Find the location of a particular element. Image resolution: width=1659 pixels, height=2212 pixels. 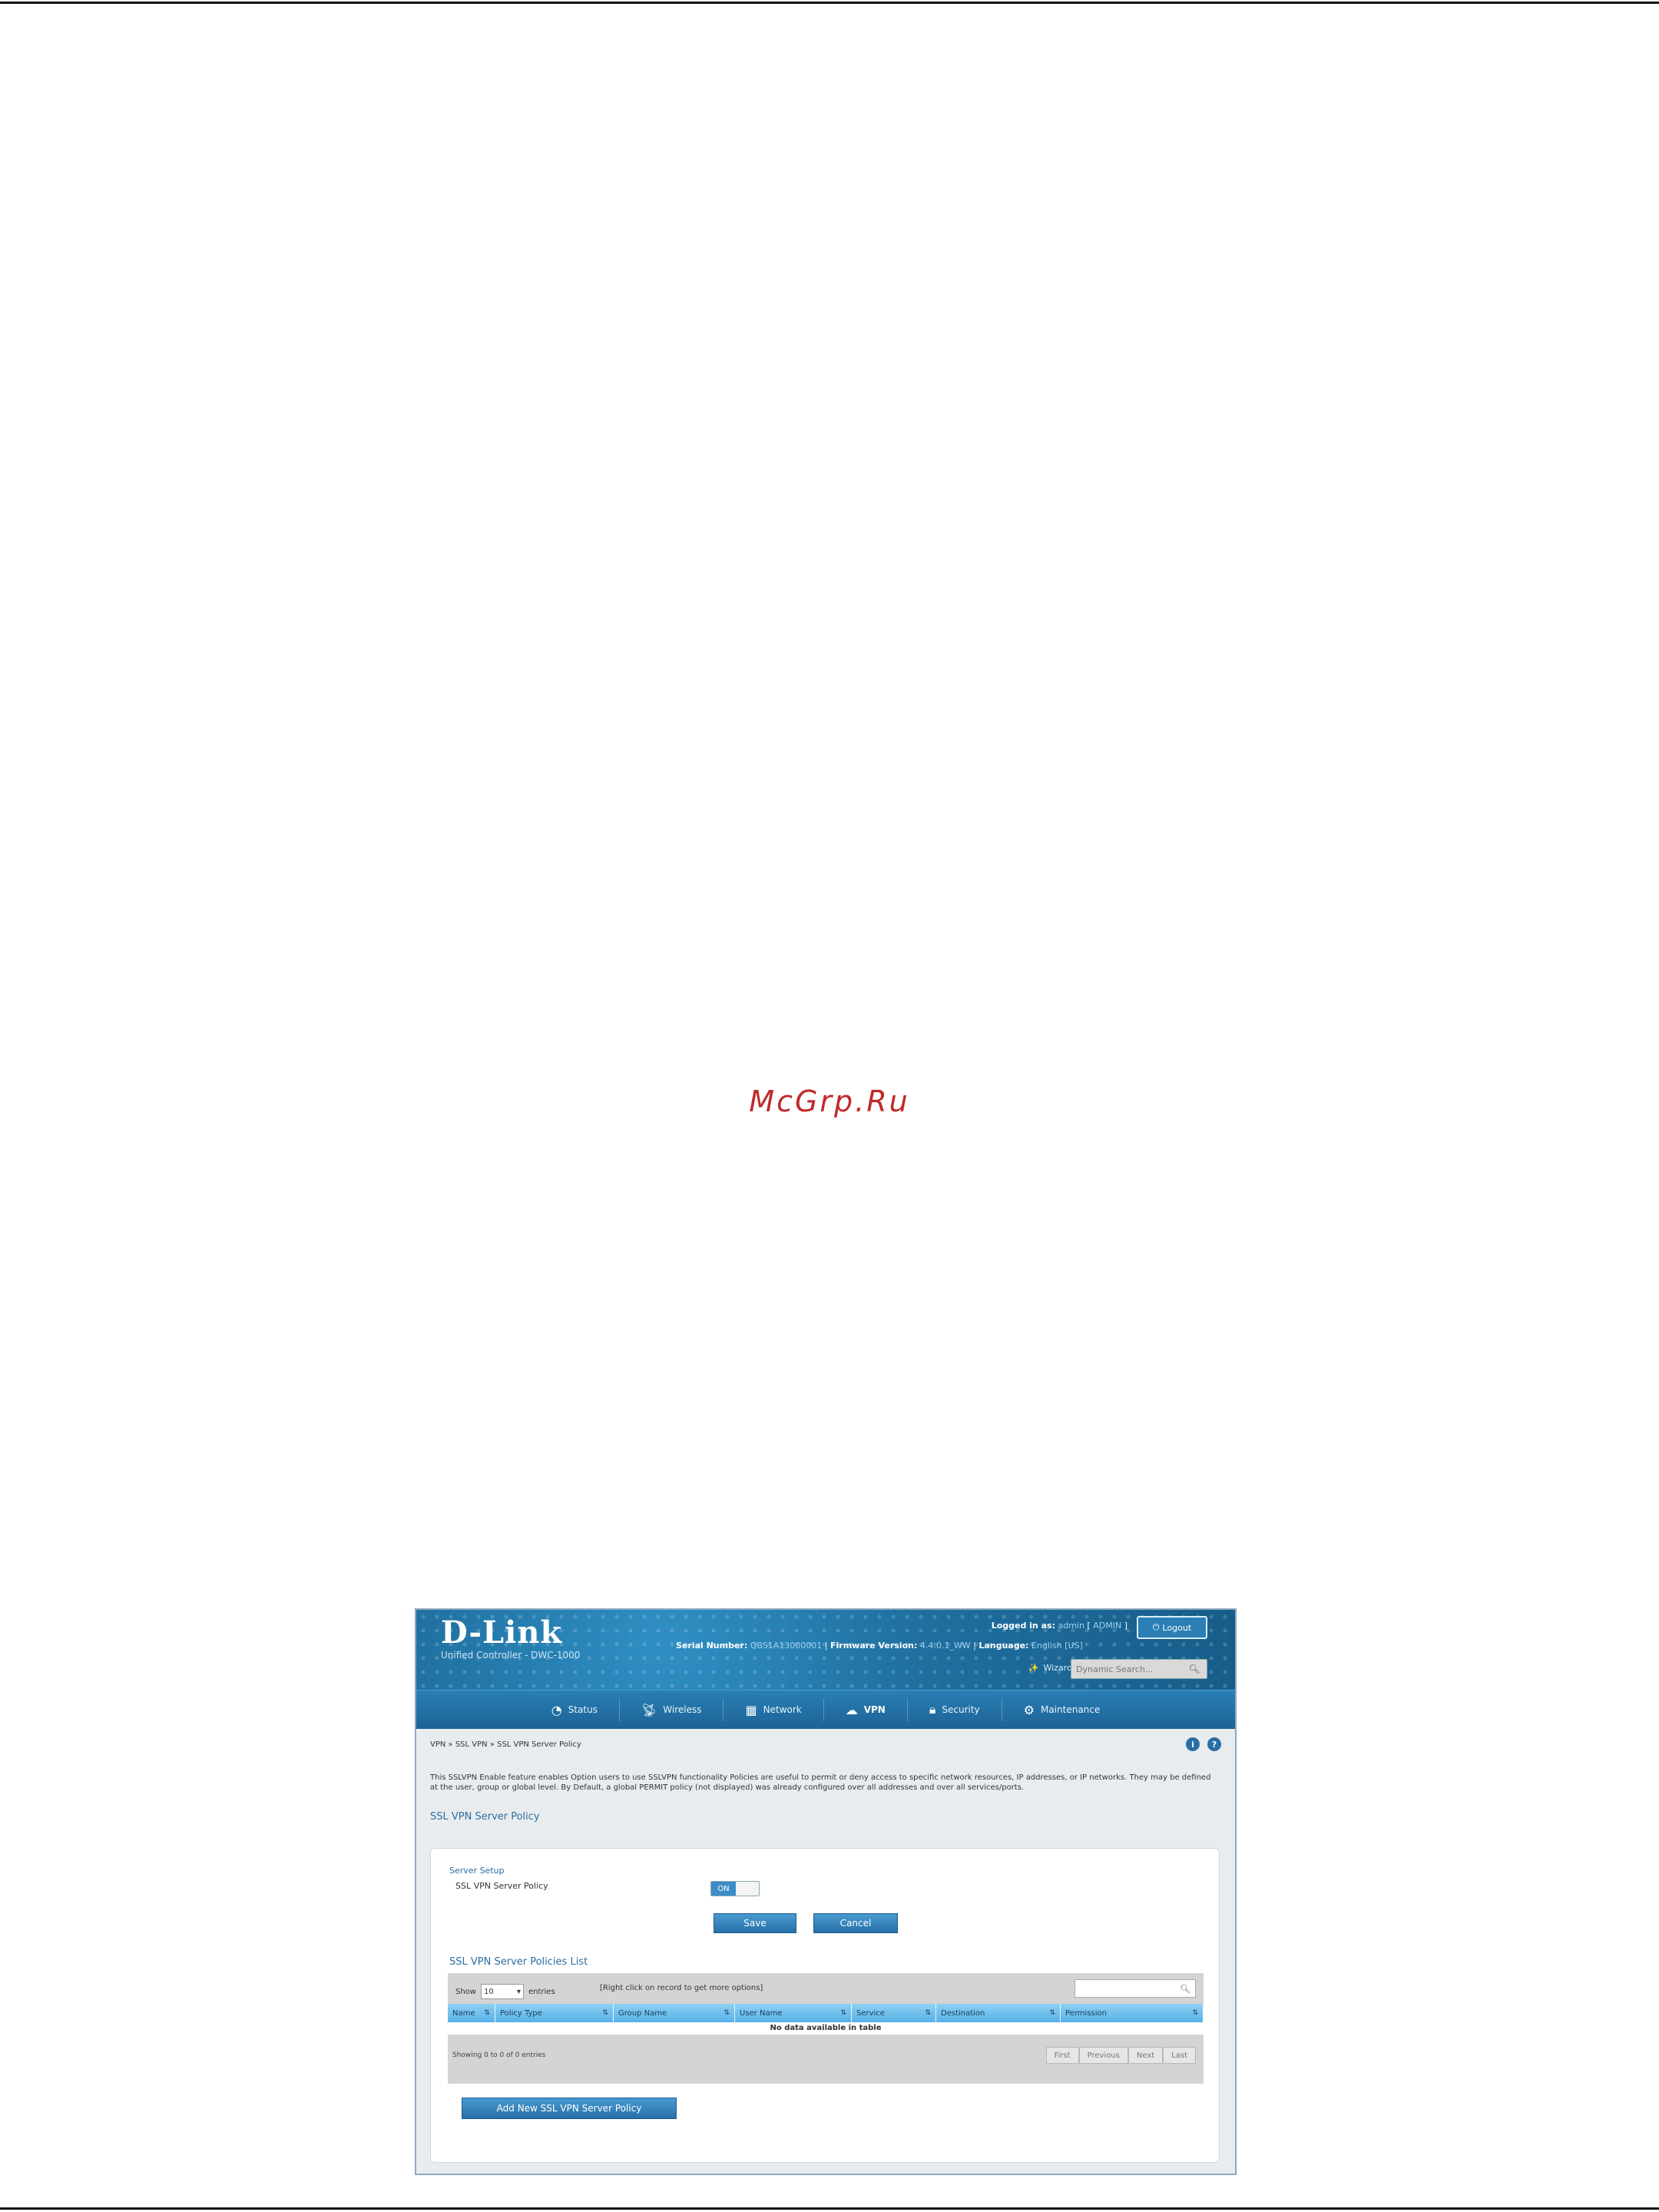

nav-label: Security is located at coordinates (961, 1709).